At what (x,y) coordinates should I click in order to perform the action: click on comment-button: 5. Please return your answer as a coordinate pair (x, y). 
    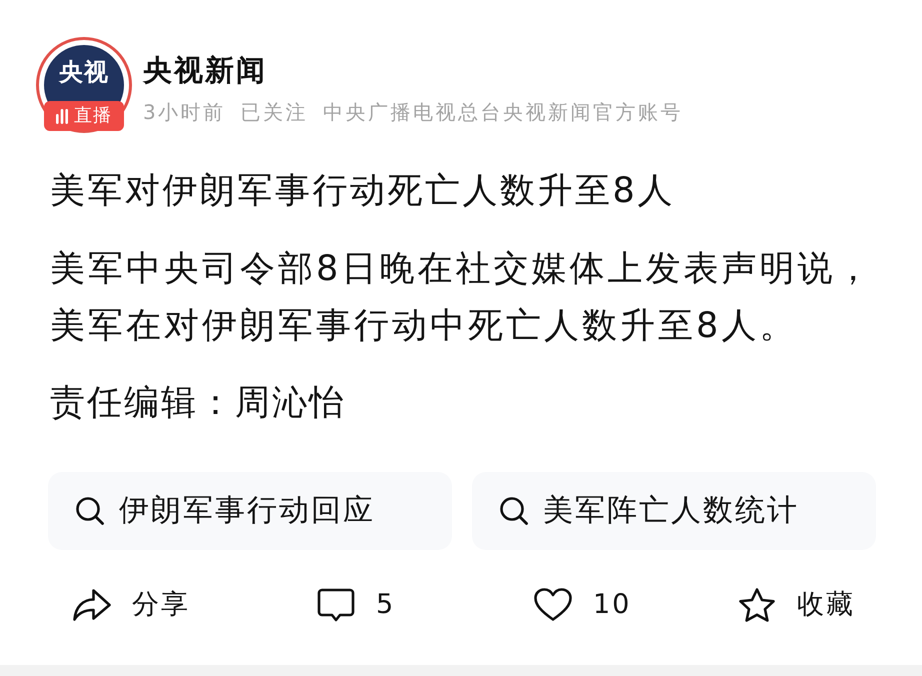
    Looking at the image, I should click on (356, 605).